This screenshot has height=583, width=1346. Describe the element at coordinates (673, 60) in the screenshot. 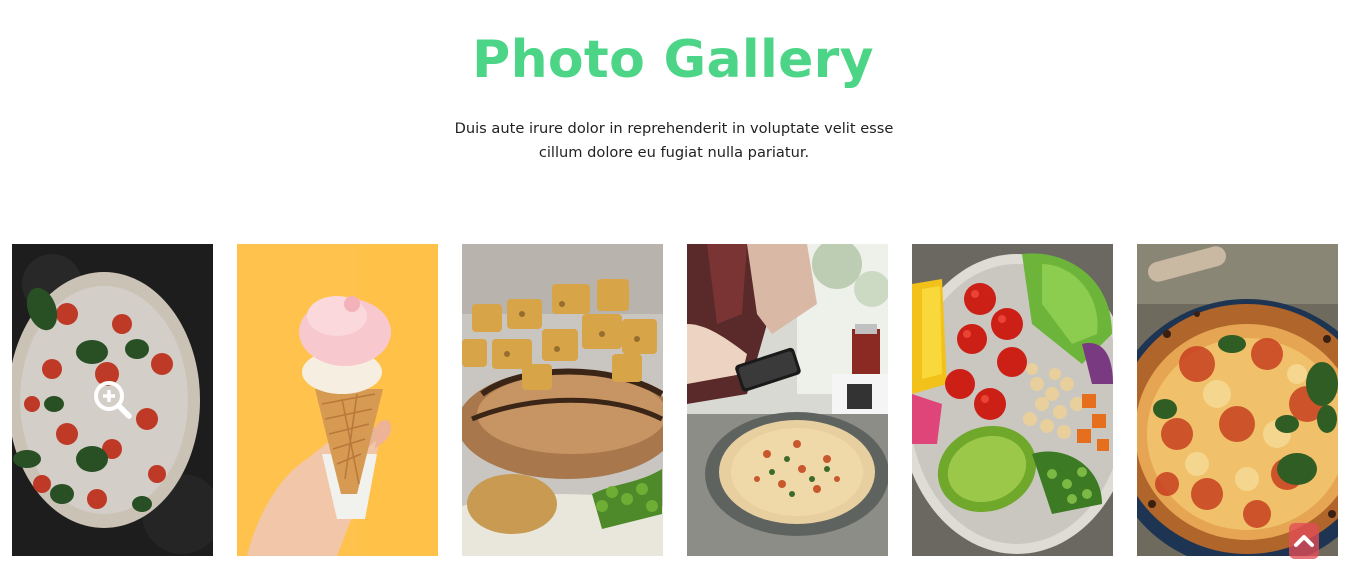

I see `page-title: Photo Gallery` at that location.